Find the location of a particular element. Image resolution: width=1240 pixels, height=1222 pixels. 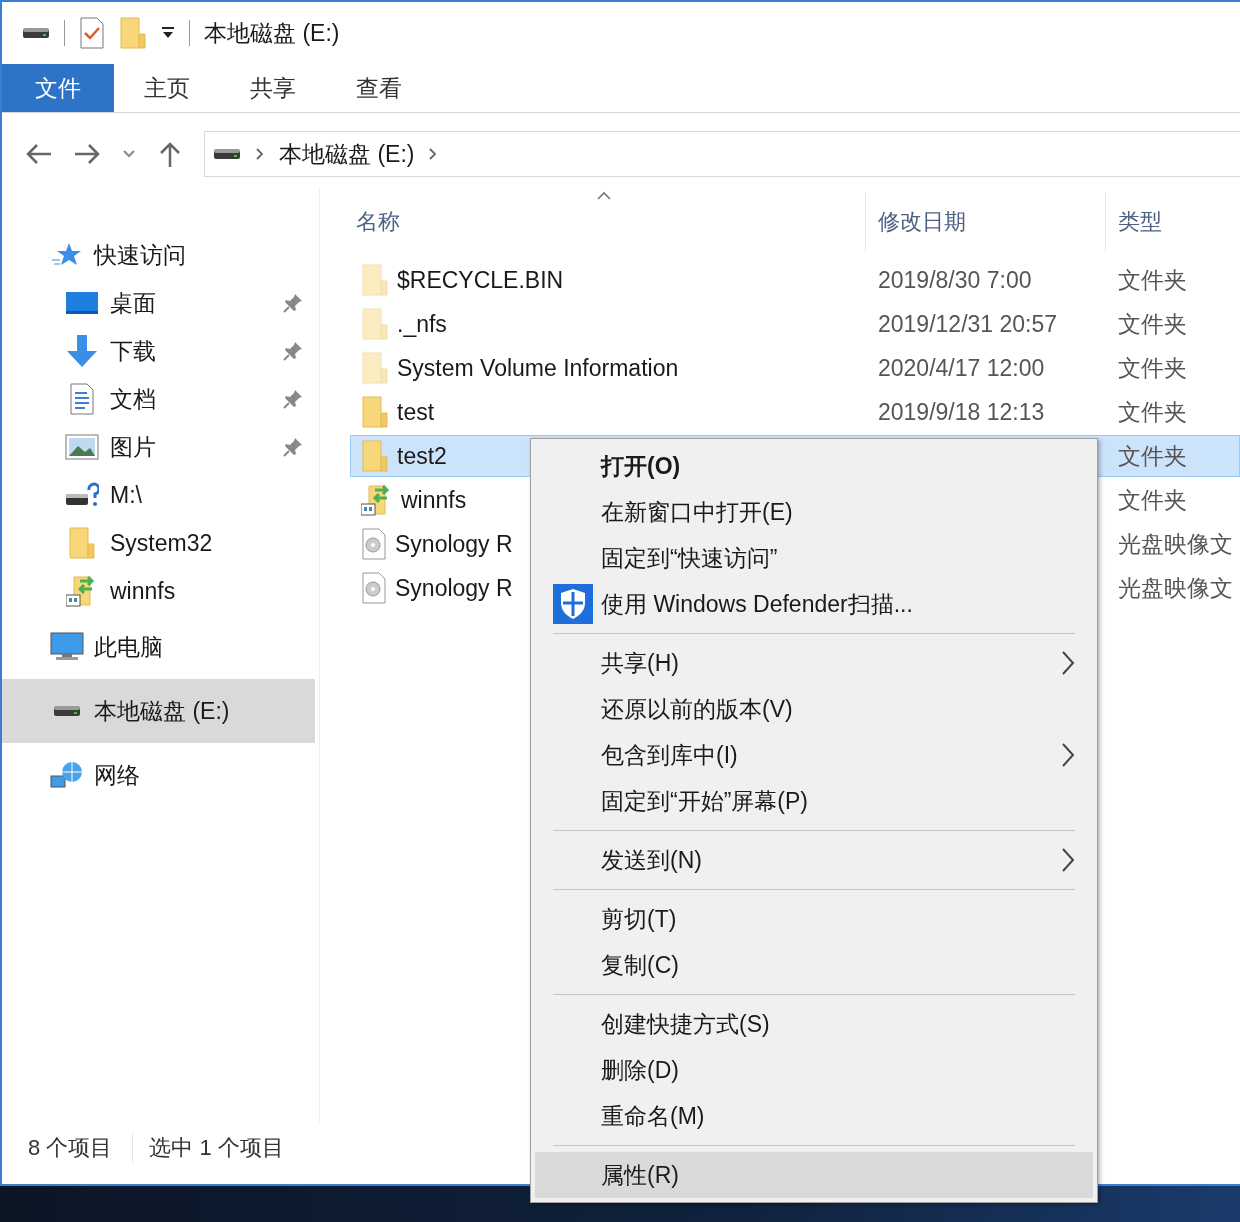

file-name: test is located at coordinates (416, 412).